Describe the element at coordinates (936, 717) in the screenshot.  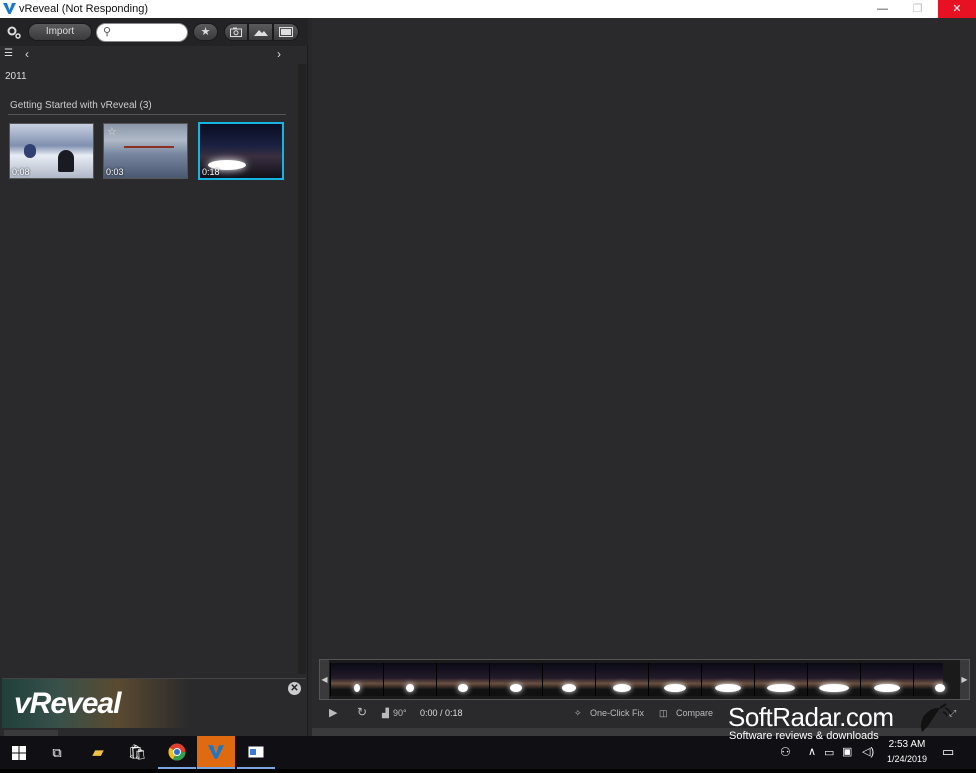
I see `satellite-dish-icon` at that location.